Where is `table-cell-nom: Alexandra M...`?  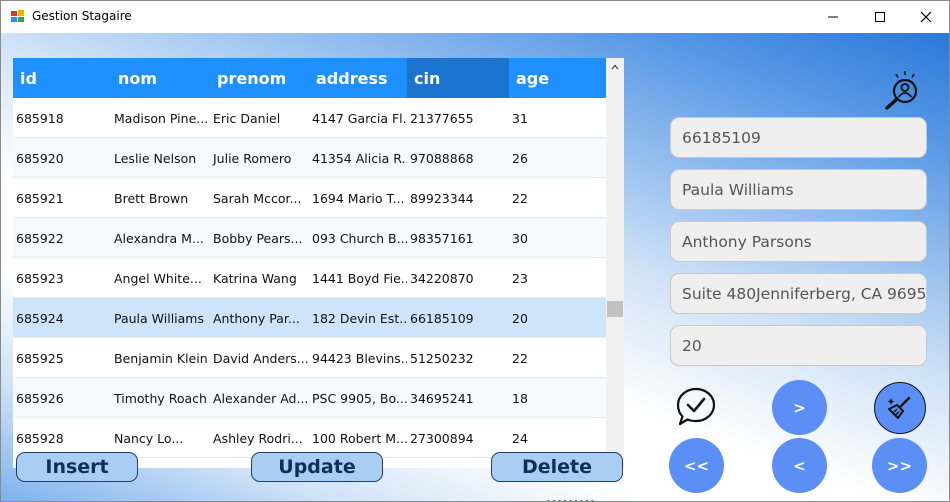
table-cell-nom: Alexandra M... is located at coordinates (160, 238).